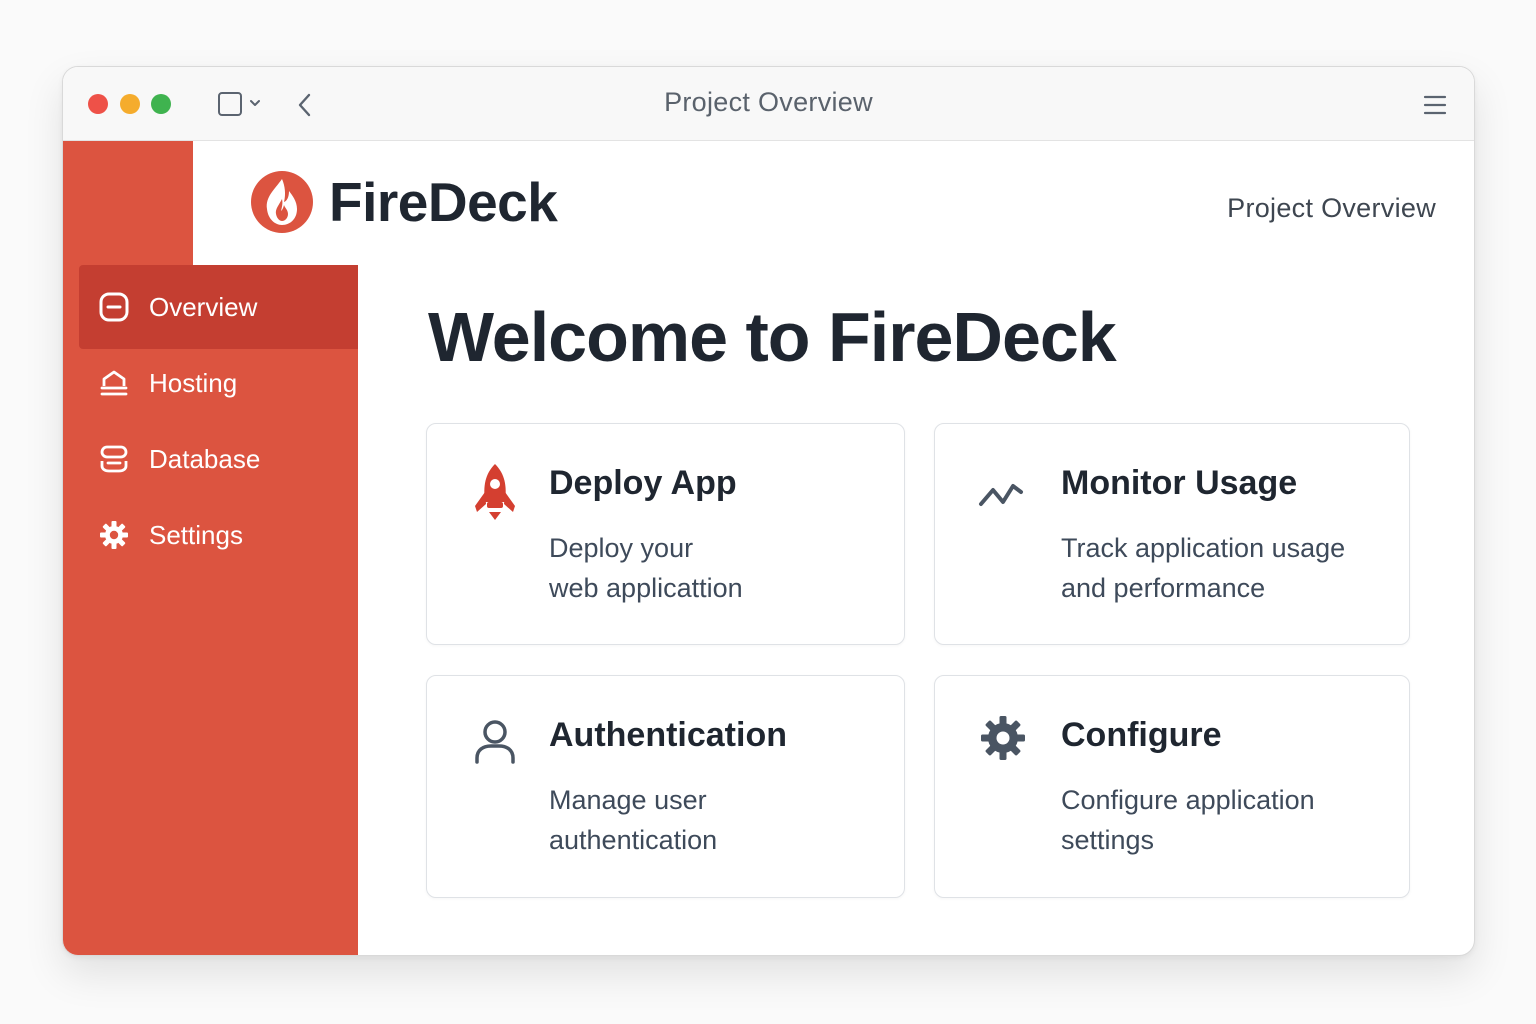 The width and height of the screenshot is (1536, 1024). I want to click on activity-icon, so click(1003, 495).